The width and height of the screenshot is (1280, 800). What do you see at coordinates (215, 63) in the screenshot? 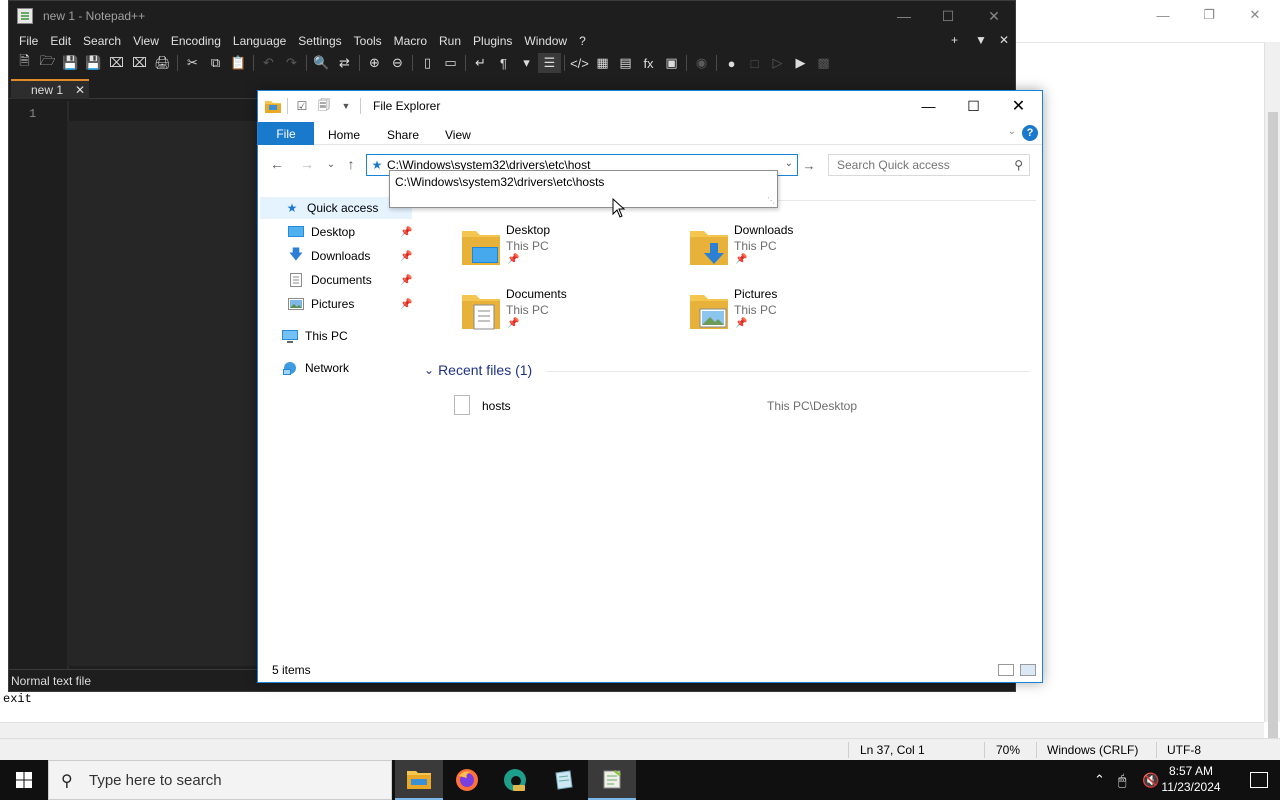
I see `copy-icon: ⧉` at bounding box center [215, 63].